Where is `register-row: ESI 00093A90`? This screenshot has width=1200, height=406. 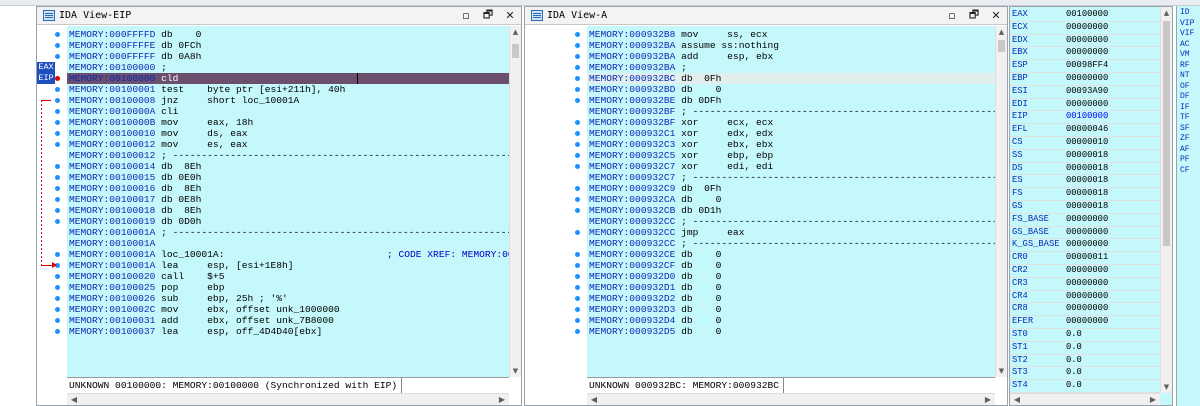 register-row: ESI 00093A90 is located at coordinates (1086, 92).